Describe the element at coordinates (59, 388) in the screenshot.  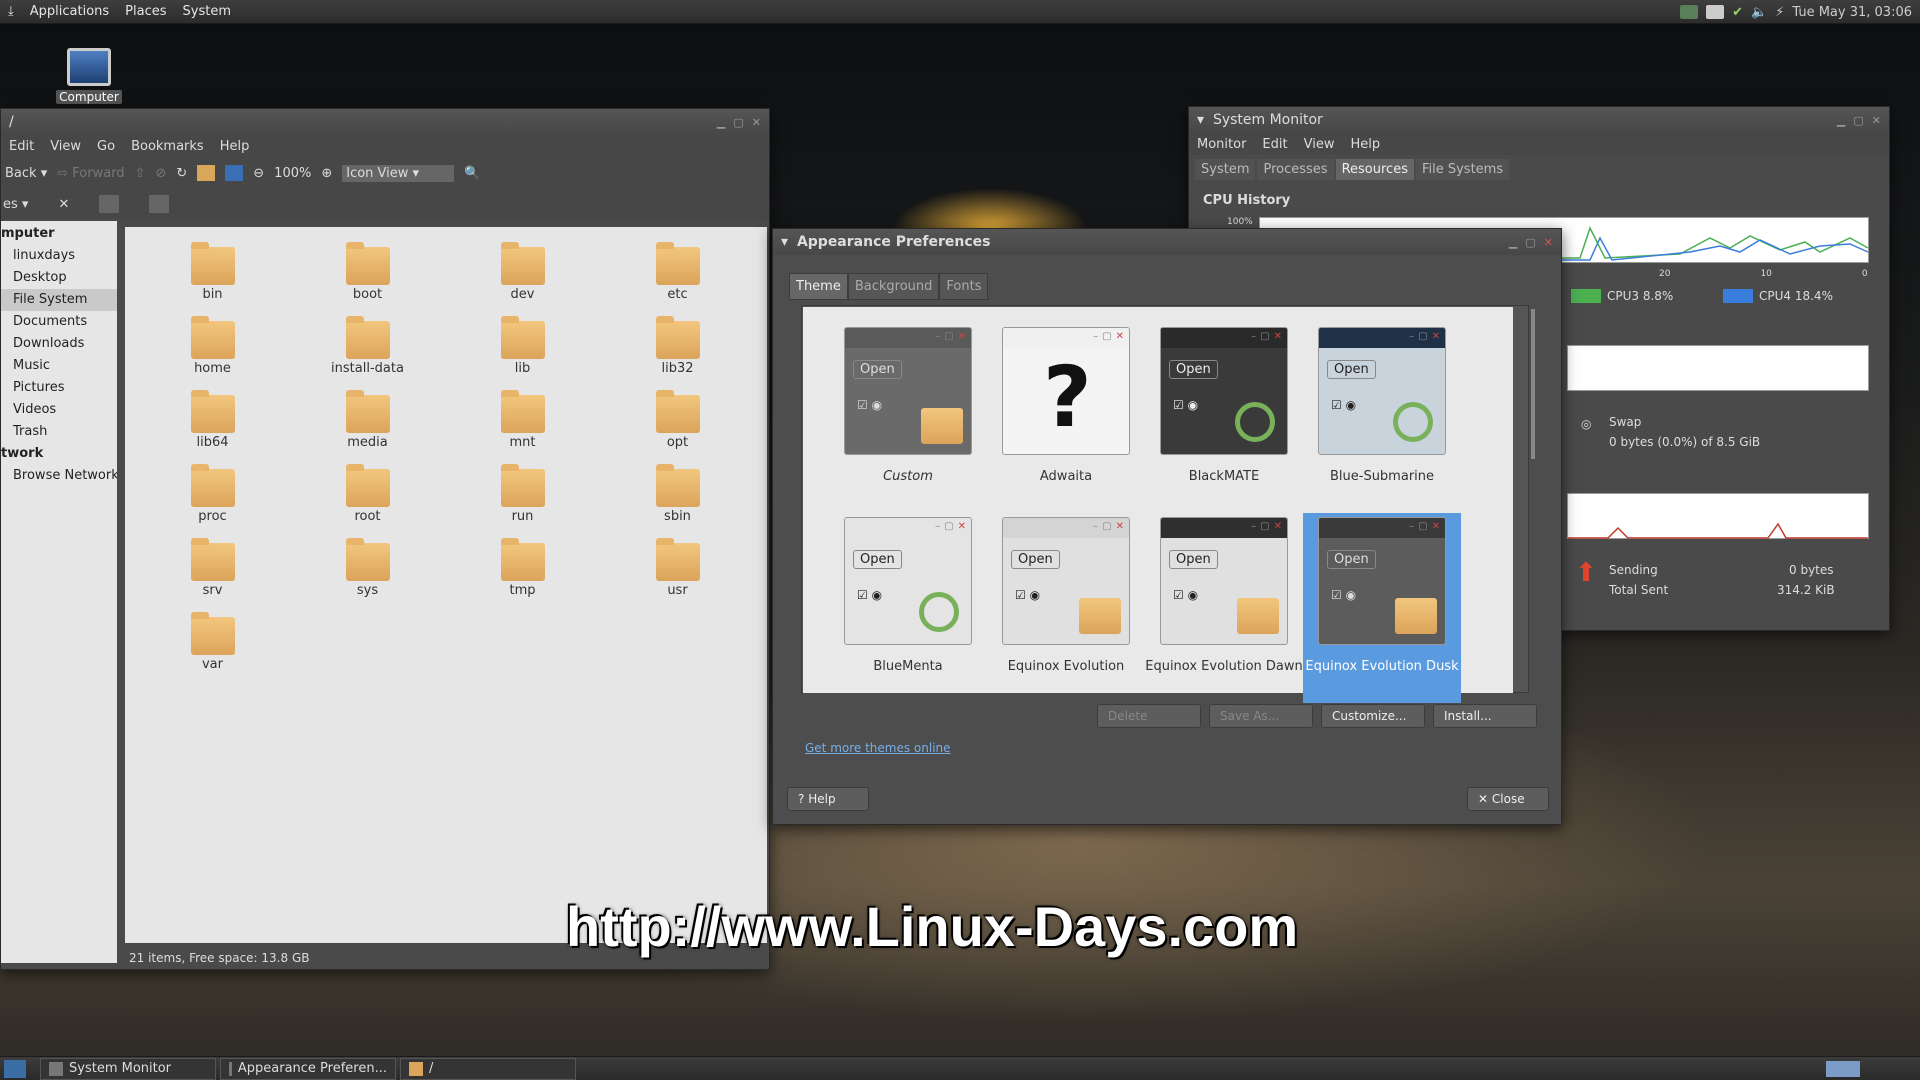
I see `sidebar-item: Pictures` at that location.